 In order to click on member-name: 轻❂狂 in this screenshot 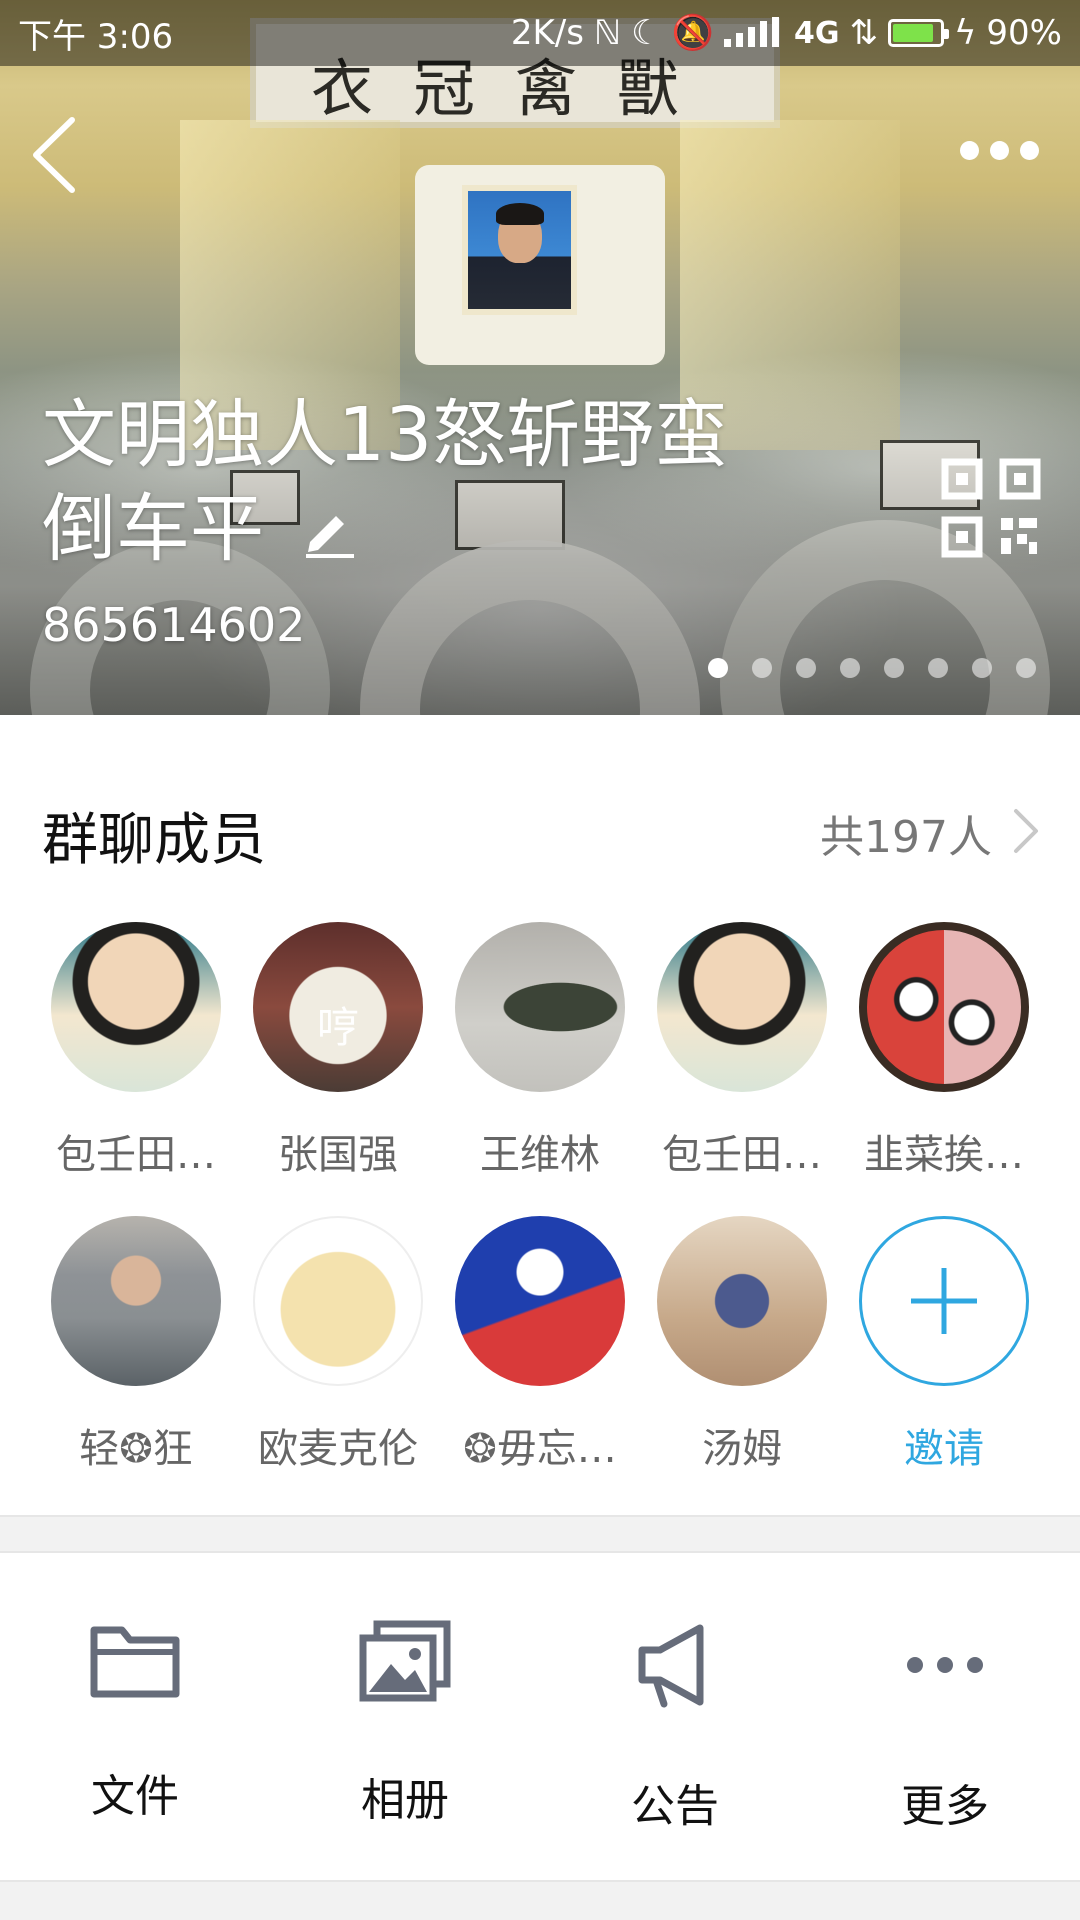, I will do `click(136, 1449)`.